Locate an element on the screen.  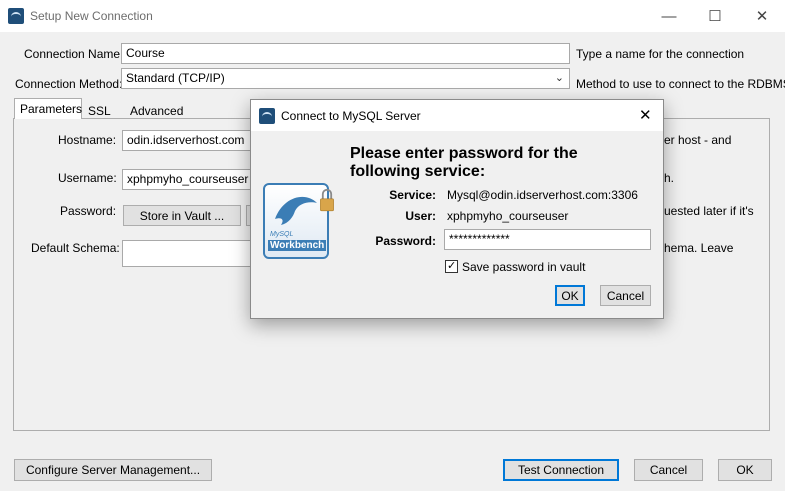
dialog-ok-button: OK is located at coordinates (570, 295).